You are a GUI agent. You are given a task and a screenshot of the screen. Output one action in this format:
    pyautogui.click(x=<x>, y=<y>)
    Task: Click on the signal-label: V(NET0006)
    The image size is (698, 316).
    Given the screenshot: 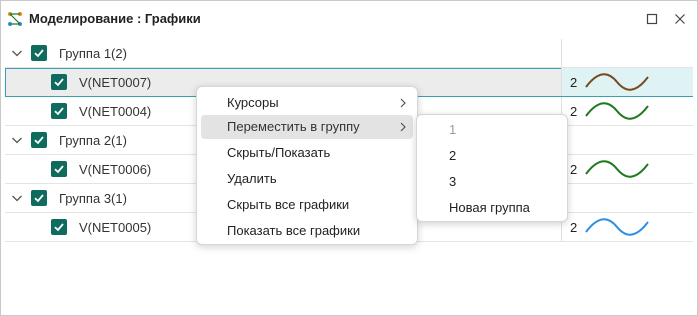 What is the action you would take?
    pyautogui.click(x=115, y=169)
    